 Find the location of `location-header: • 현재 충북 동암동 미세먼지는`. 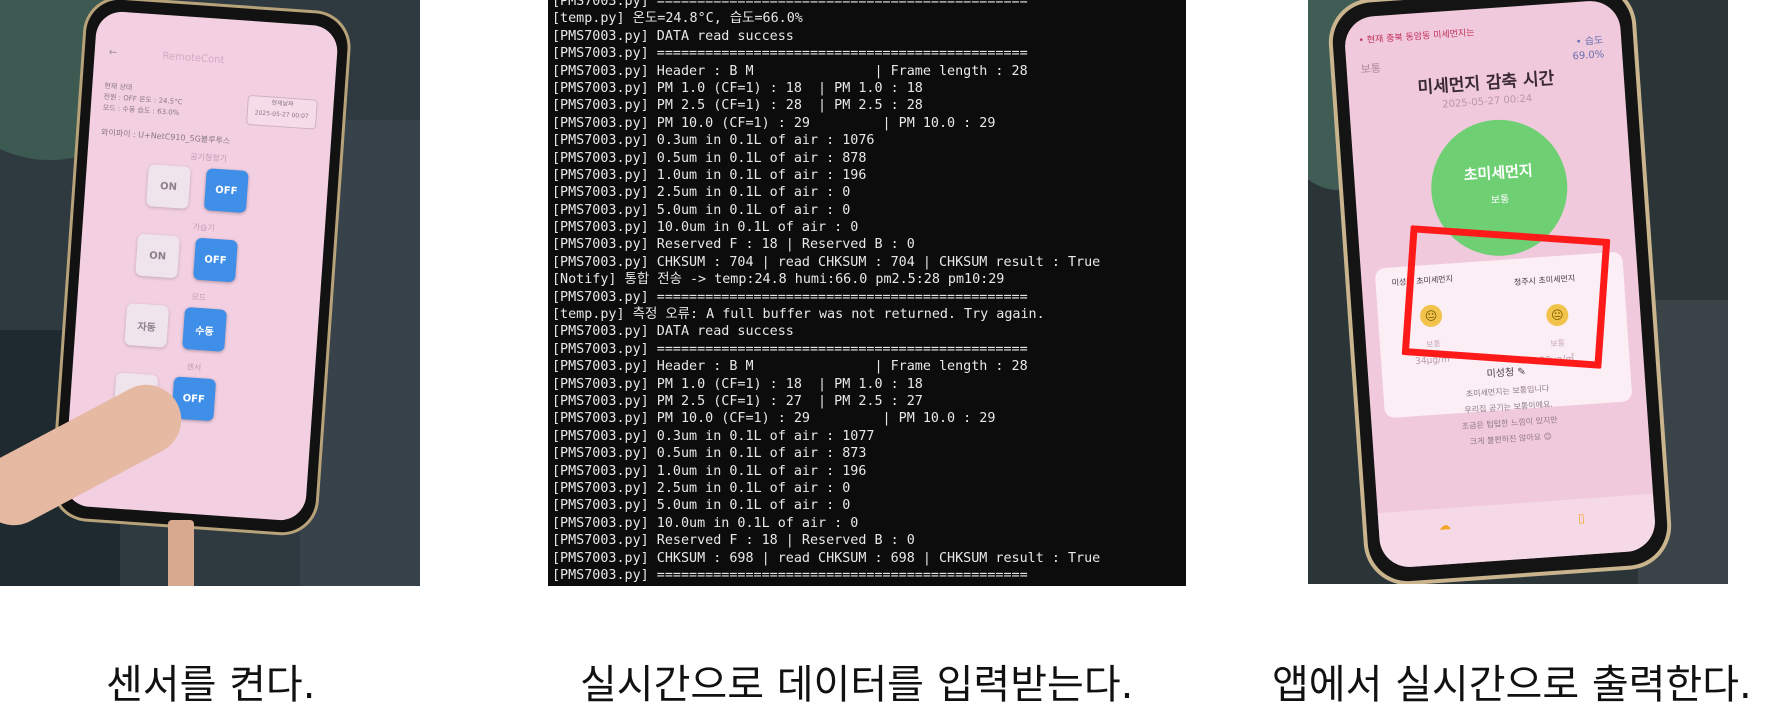

location-header: • 현재 충북 동암동 미세먼지는 is located at coordinates (1416, 37).